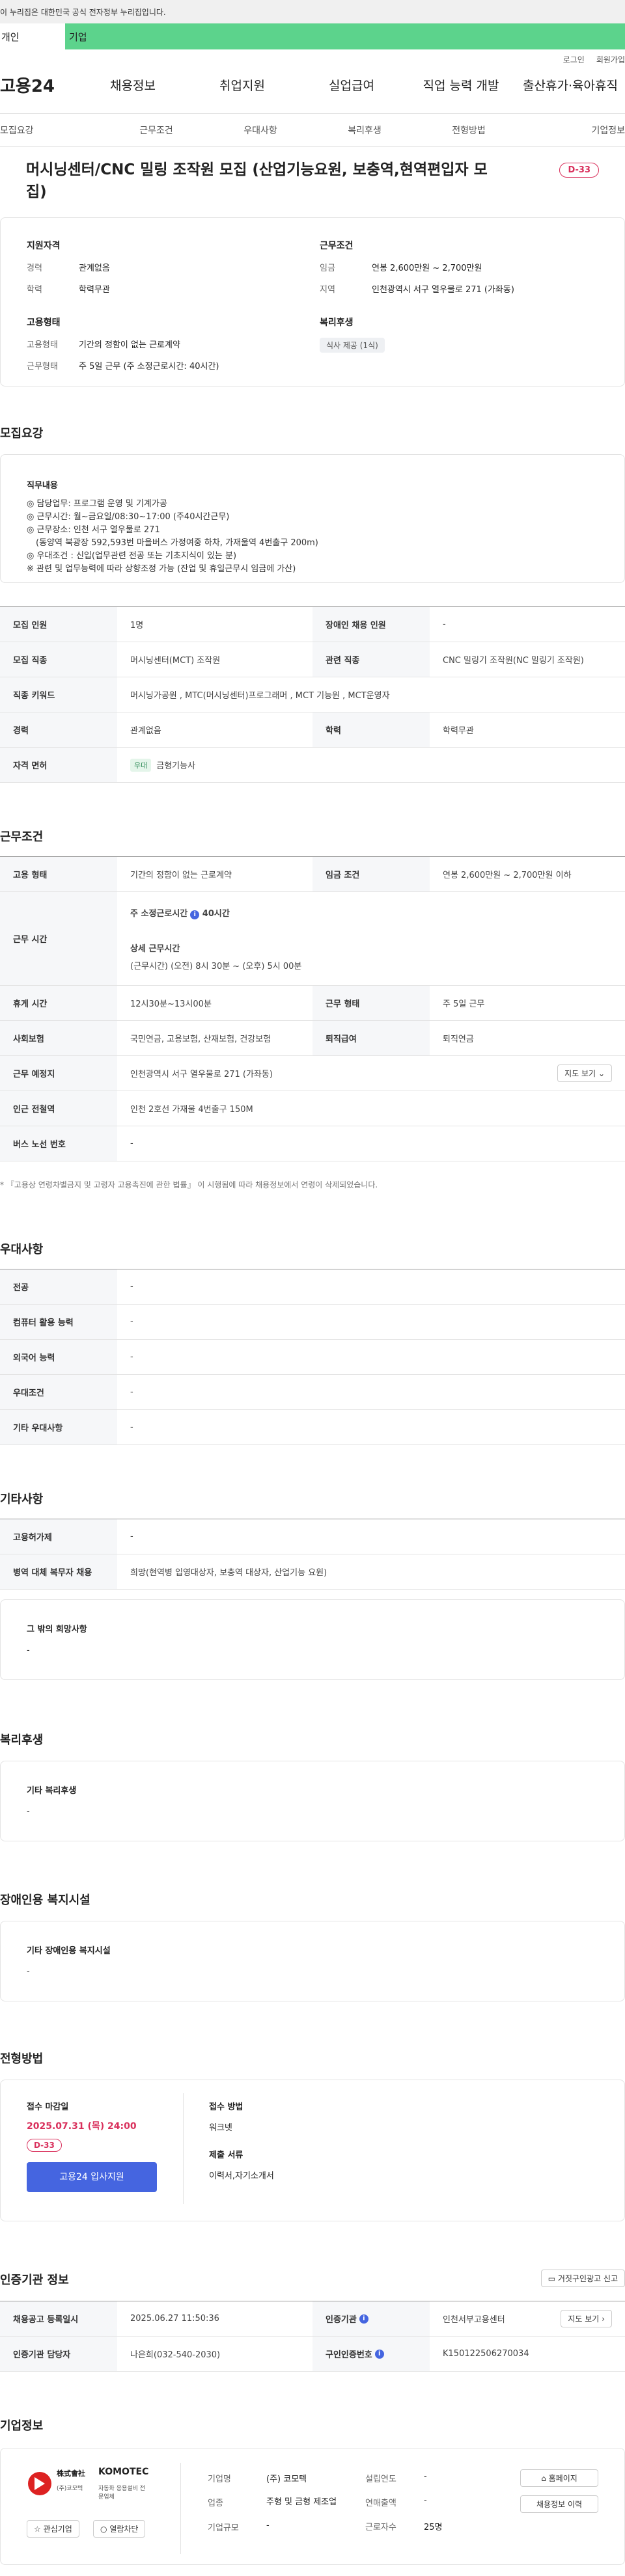 The width and height of the screenshot is (625, 2576). Describe the element at coordinates (242, 85) in the screenshot. I see `gnb-item-support: 취업지원` at that location.